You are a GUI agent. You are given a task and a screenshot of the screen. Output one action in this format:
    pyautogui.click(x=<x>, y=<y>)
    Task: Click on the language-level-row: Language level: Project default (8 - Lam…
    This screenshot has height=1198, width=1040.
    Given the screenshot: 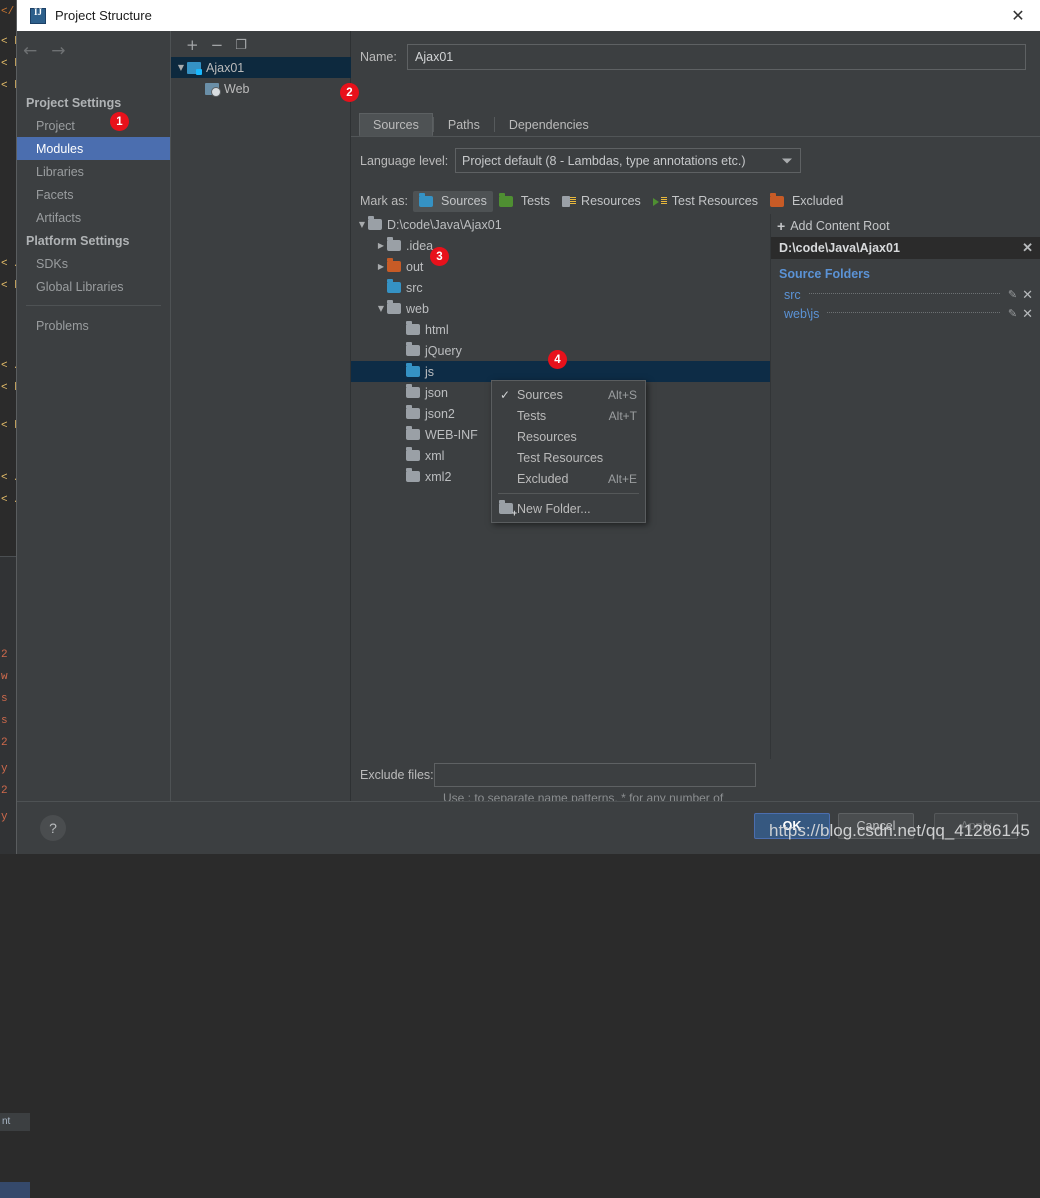 What is the action you would take?
    pyautogui.click(x=695, y=160)
    